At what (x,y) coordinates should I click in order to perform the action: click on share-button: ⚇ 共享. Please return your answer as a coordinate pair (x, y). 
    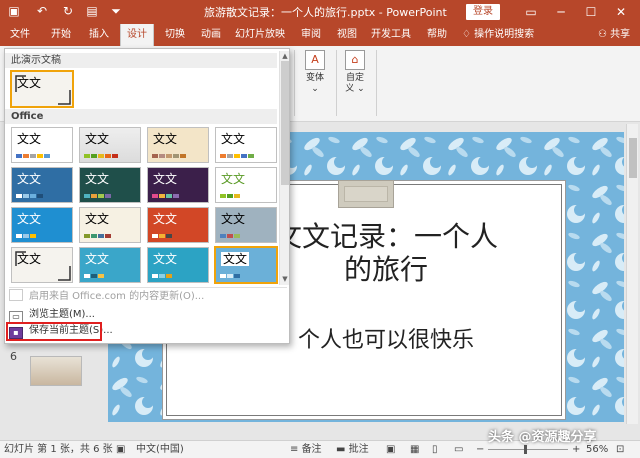
    Looking at the image, I should click on (614, 35).